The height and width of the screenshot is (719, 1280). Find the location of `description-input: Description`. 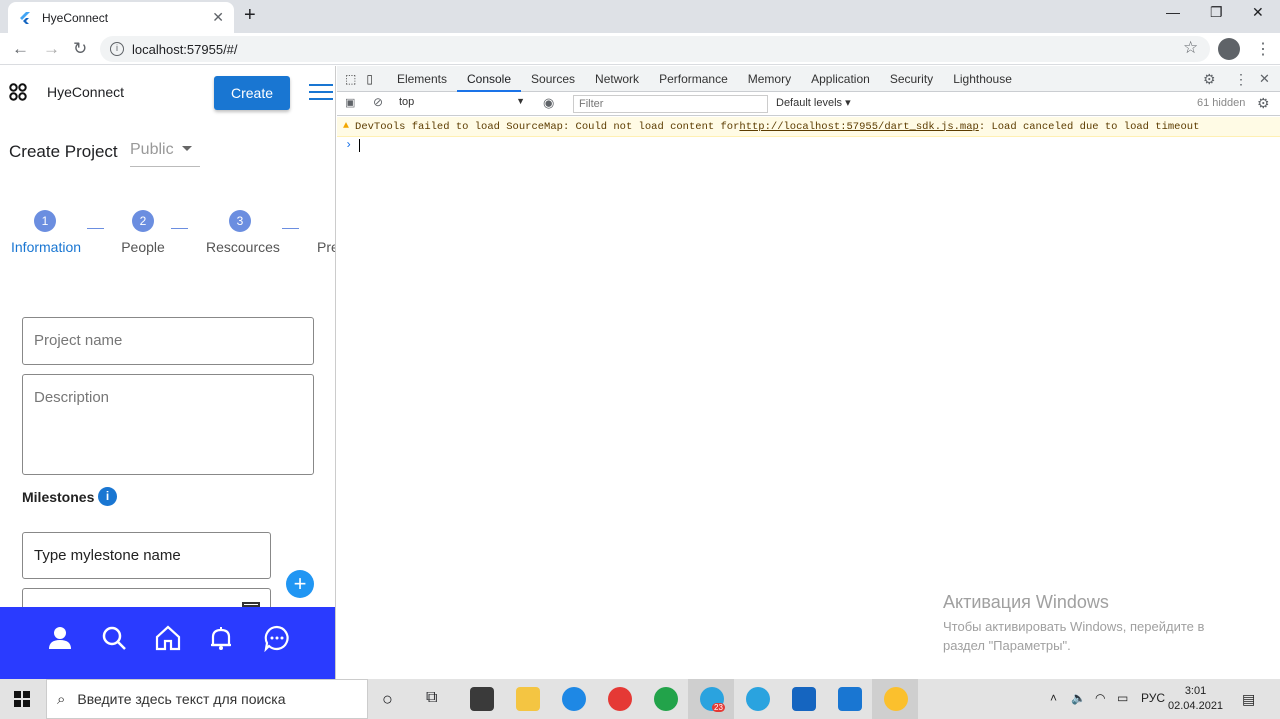

description-input: Description is located at coordinates (168, 424).